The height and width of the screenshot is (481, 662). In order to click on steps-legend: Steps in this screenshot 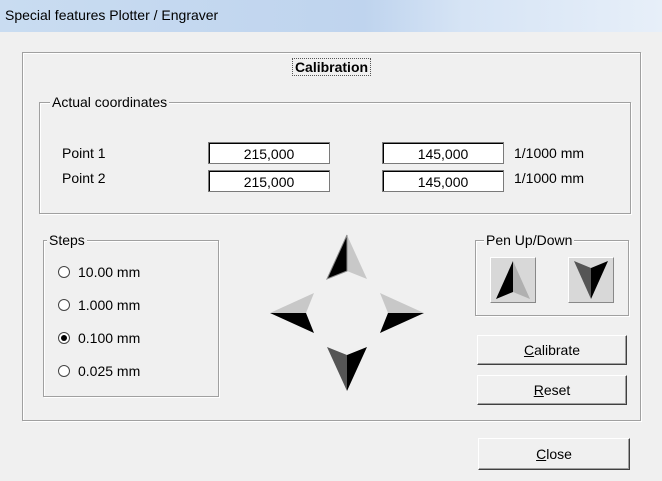, I will do `click(67, 240)`.